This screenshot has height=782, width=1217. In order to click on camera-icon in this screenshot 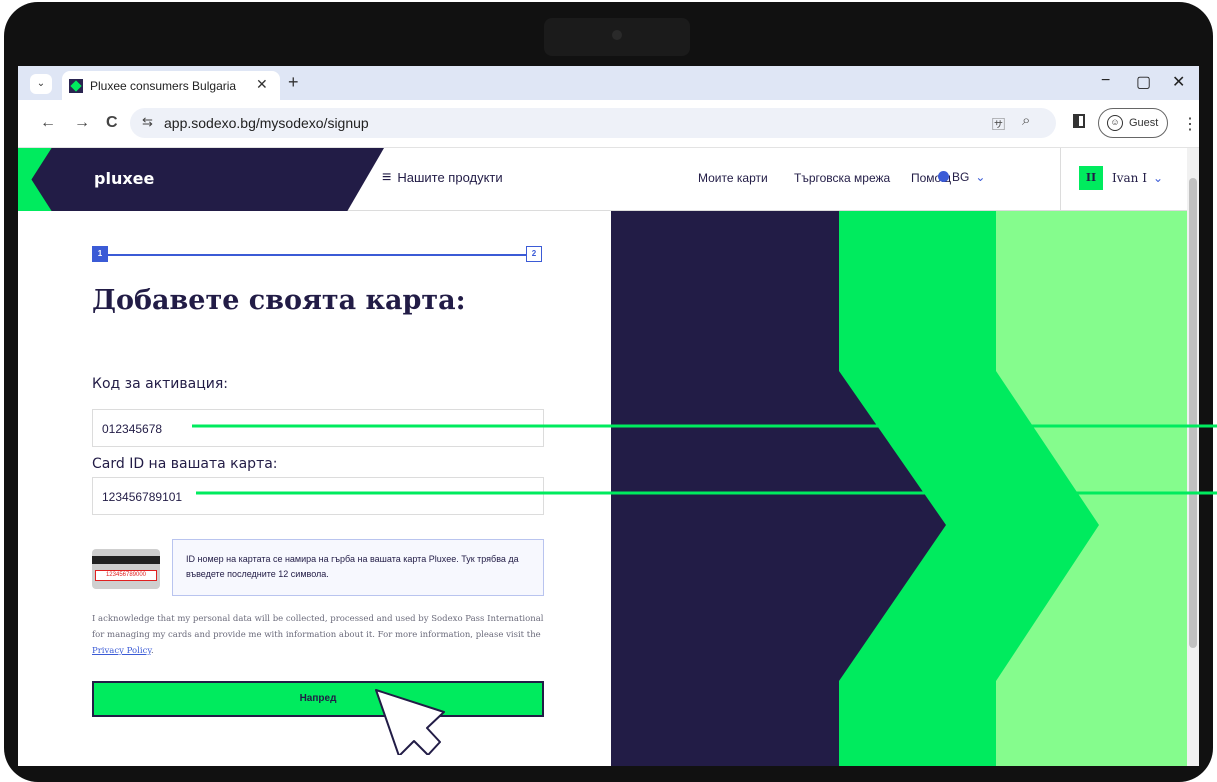, I will do `click(617, 35)`.